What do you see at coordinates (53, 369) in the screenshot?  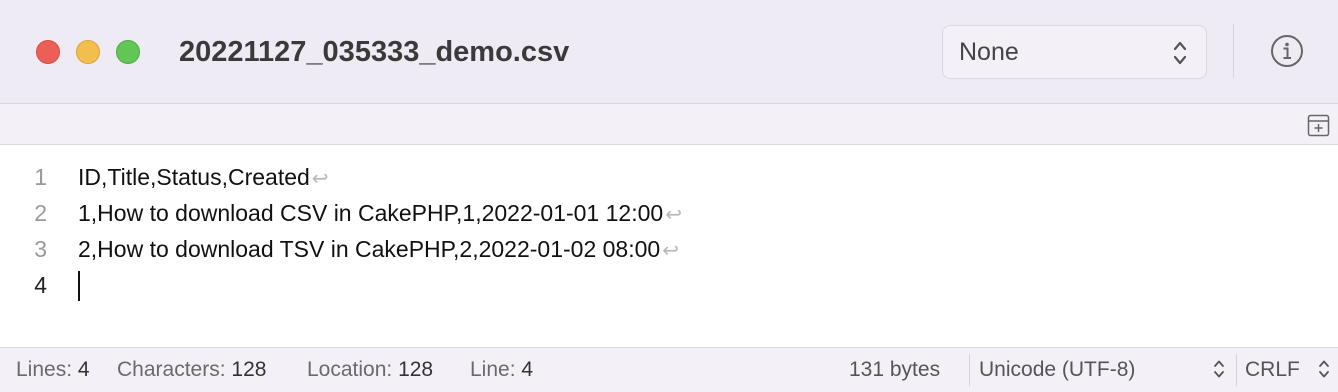 I see `status-lines: Lines: 4` at bounding box center [53, 369].